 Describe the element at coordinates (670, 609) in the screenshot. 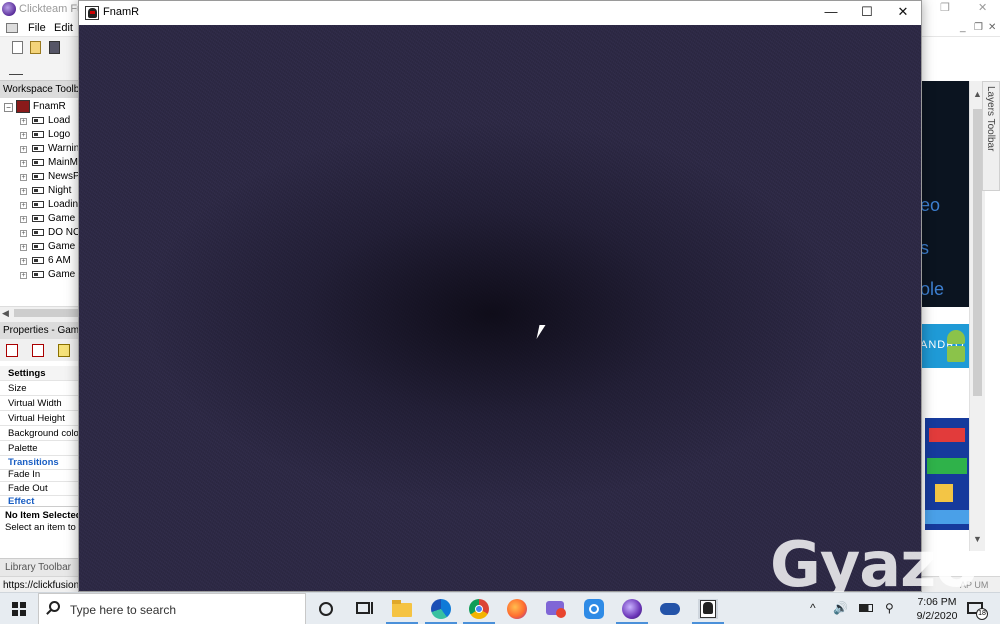

I see `gamepad-icon` at that location.